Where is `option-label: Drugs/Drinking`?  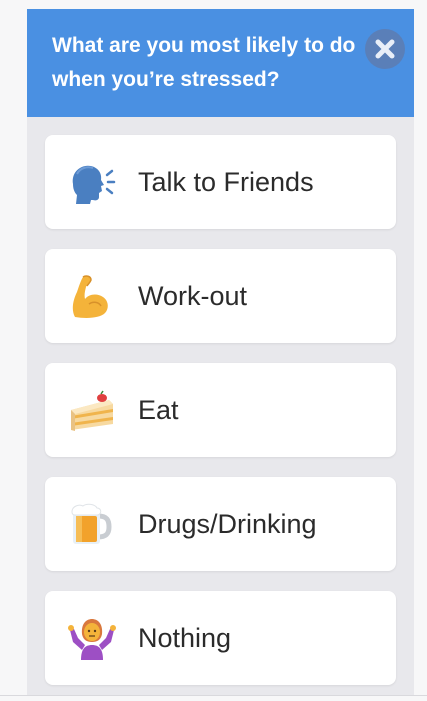 option-label: Drugs/Drinking is located at coordinates (227, 524).